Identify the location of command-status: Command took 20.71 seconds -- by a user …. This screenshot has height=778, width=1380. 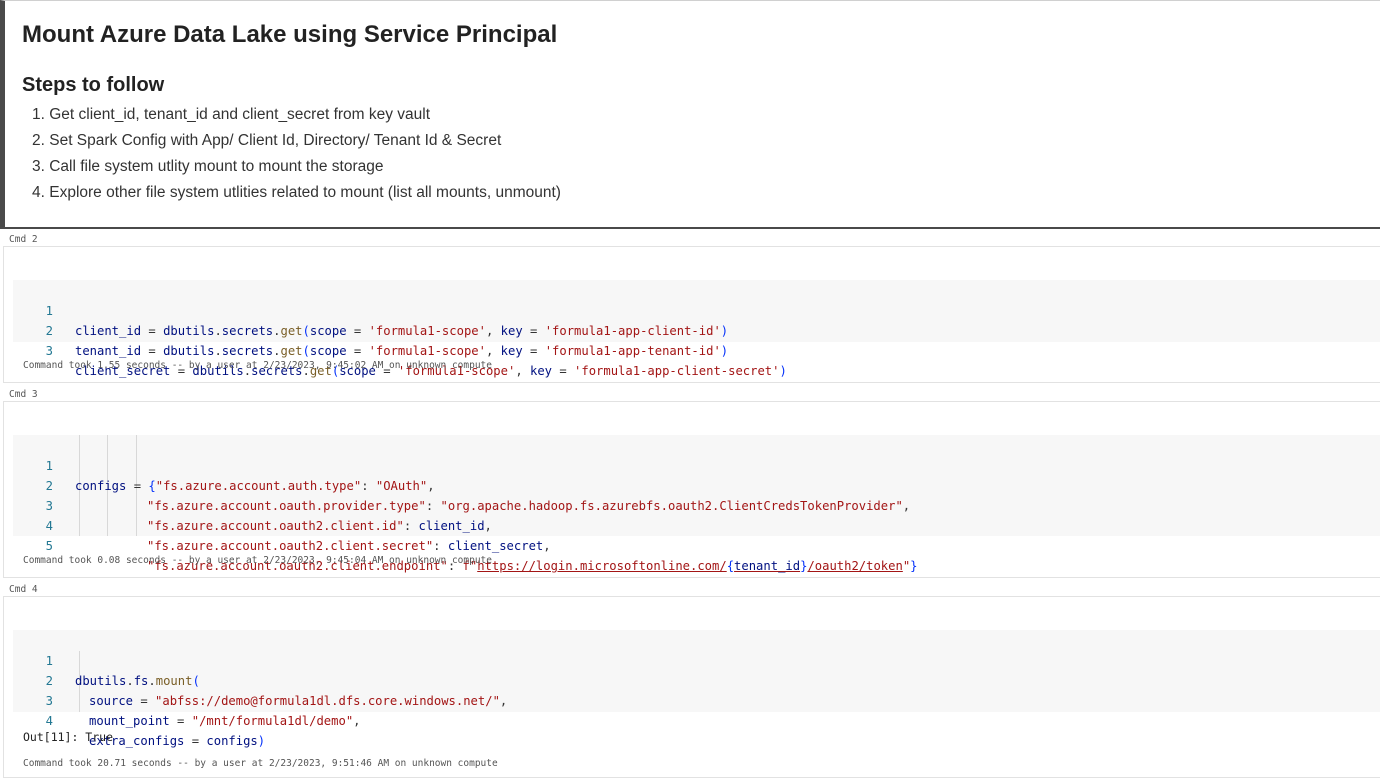
(260, 763).